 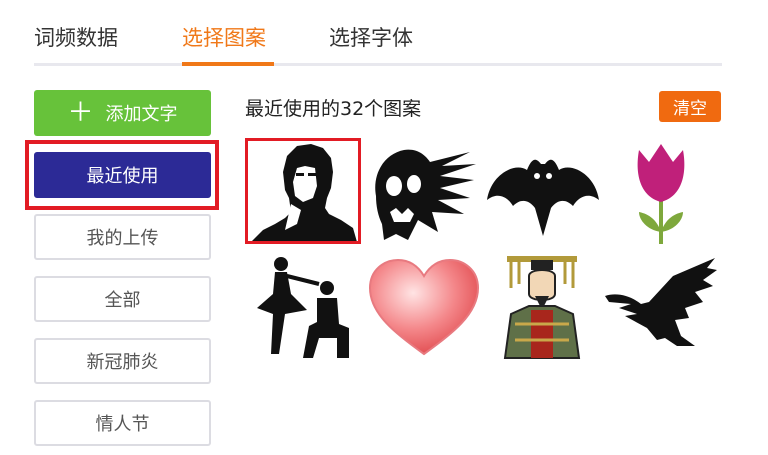 I want to click on man-portrait-icon, so click(x=304, y=193).